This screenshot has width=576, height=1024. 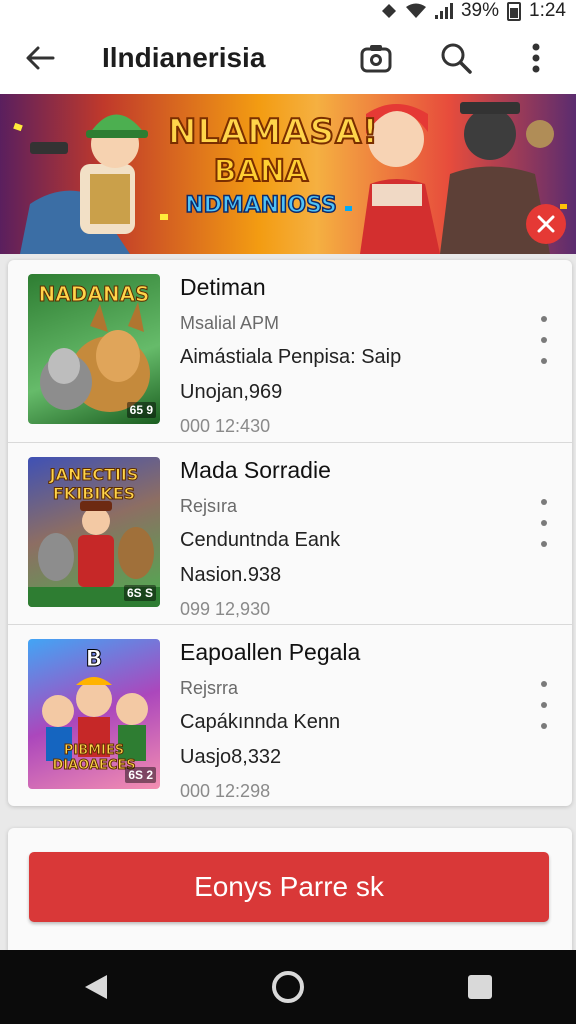 What do you see at coordinates (94, 349) in the screenshot?
I see `game-thumbnail: NADANAS 65 9` at bounding box center [94, 349].